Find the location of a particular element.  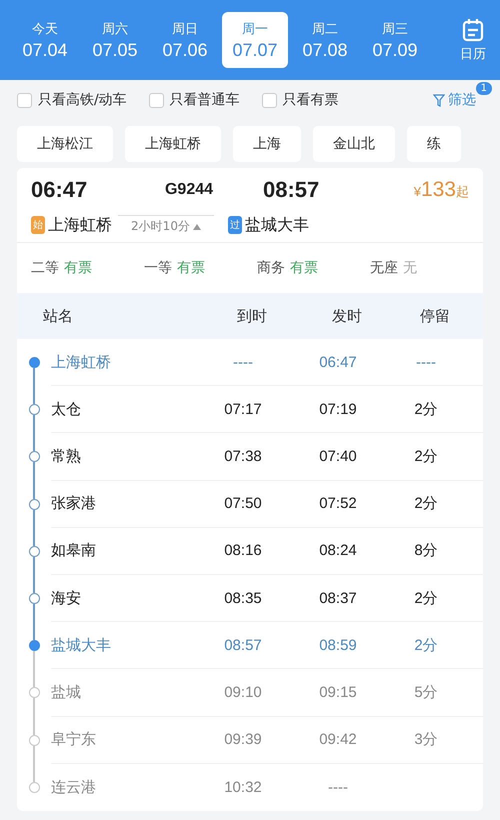

station-chip: 上海虹桥 is located at coordinates (173, 144).